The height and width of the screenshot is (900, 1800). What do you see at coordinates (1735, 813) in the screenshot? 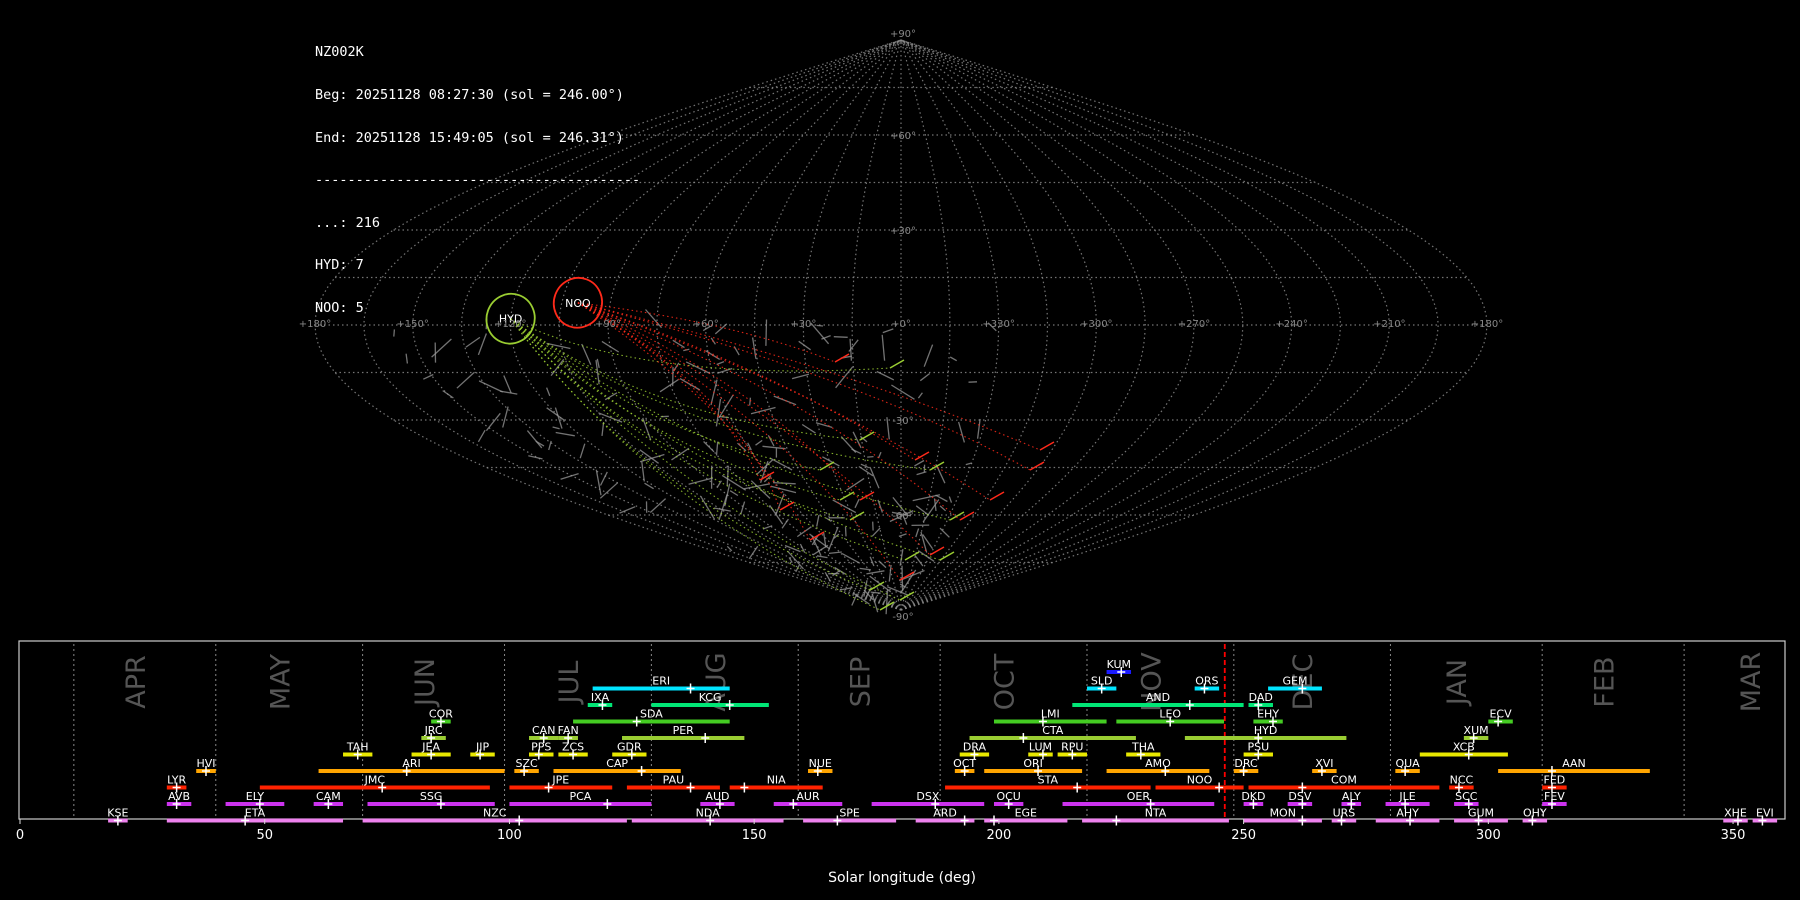
I see `shower-label: XHE` at bounding box center [1735, 813].